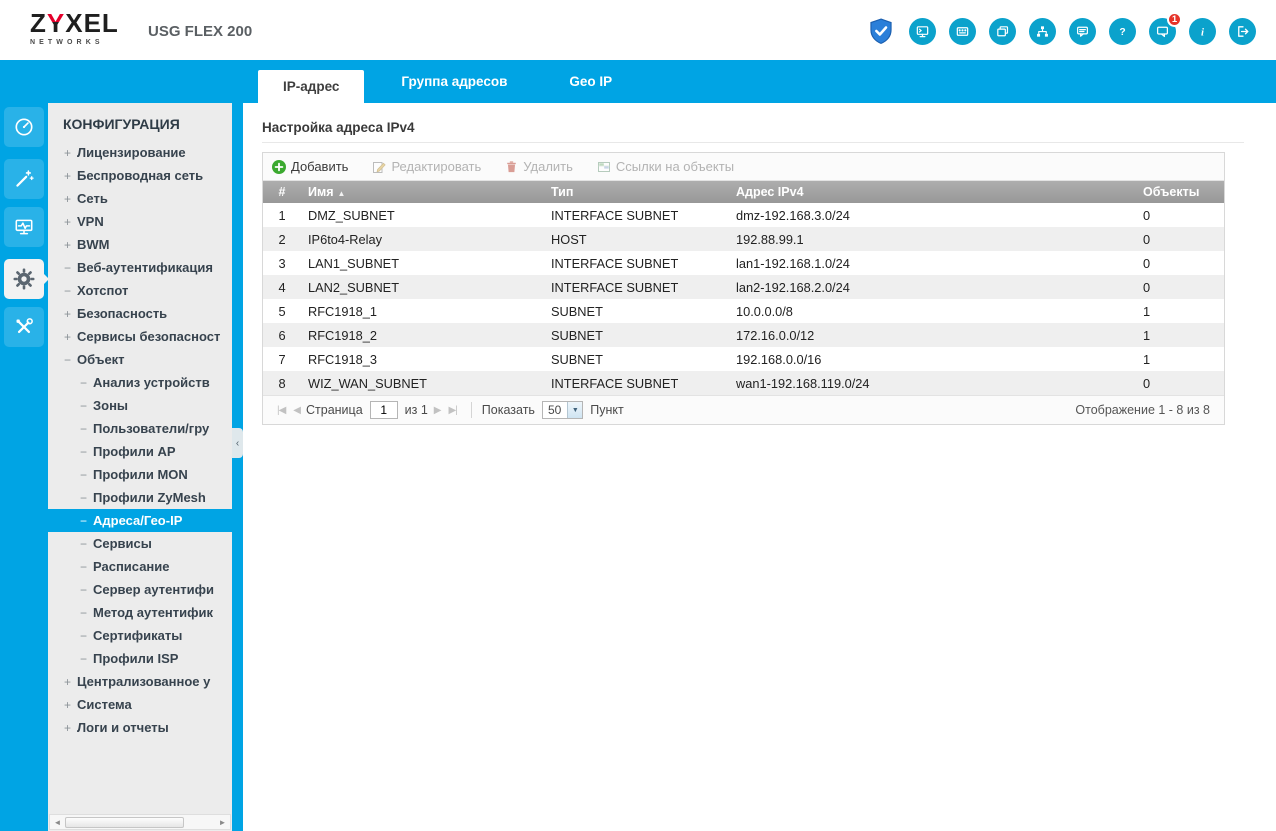 Image resolution: width=1276 pixels, height=831 pixels. I want to click on delete-button: Удалить, so click(539, 166).